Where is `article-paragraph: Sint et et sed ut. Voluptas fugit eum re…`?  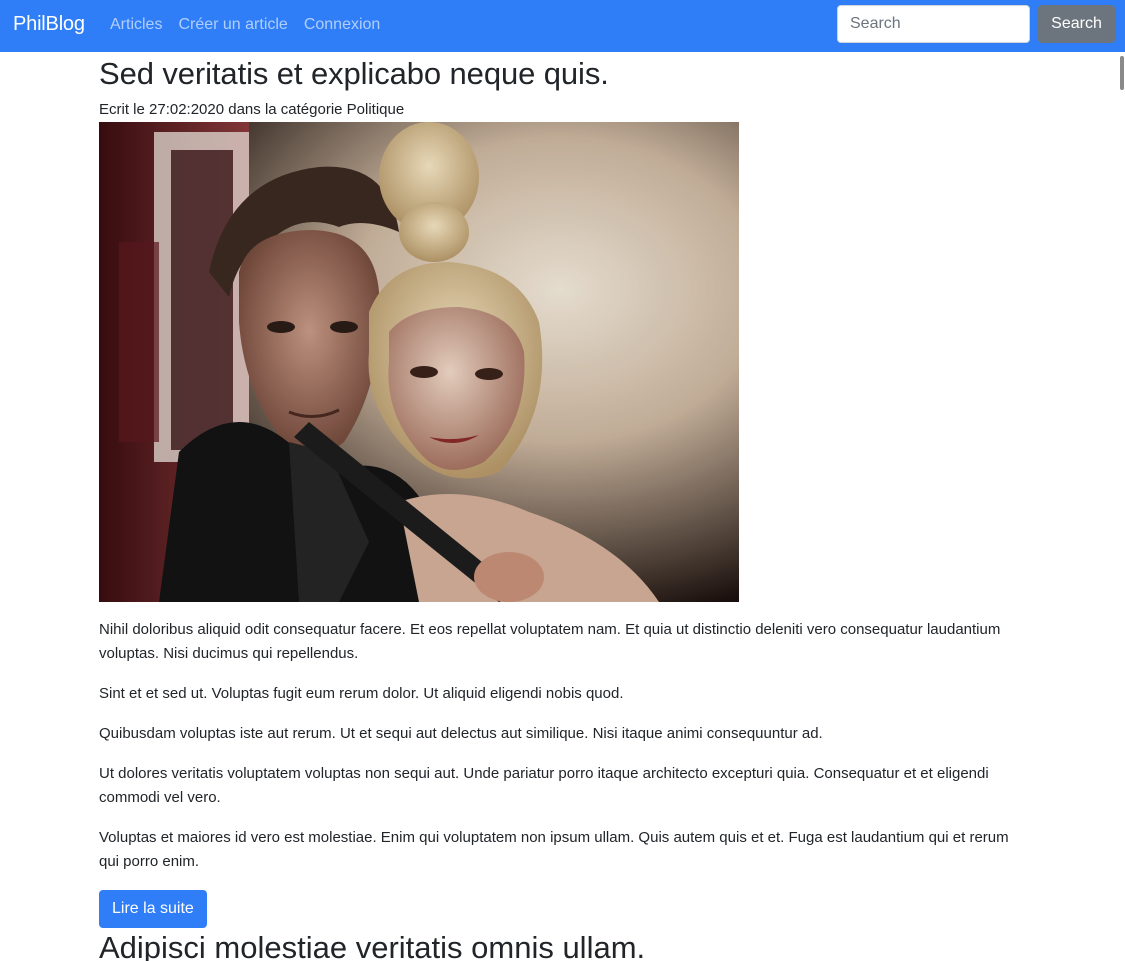
article-paragraph: Sint et et sed ut. Voluptas fugit eum re… is located at coordinates (361, 693).